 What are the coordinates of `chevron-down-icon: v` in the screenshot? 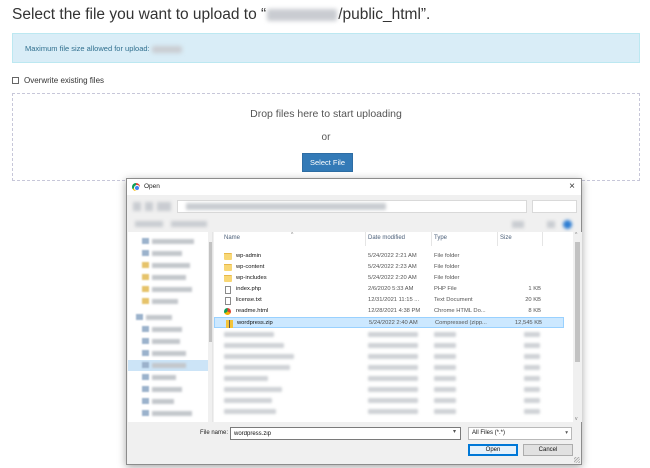 It's located at (576, 419).